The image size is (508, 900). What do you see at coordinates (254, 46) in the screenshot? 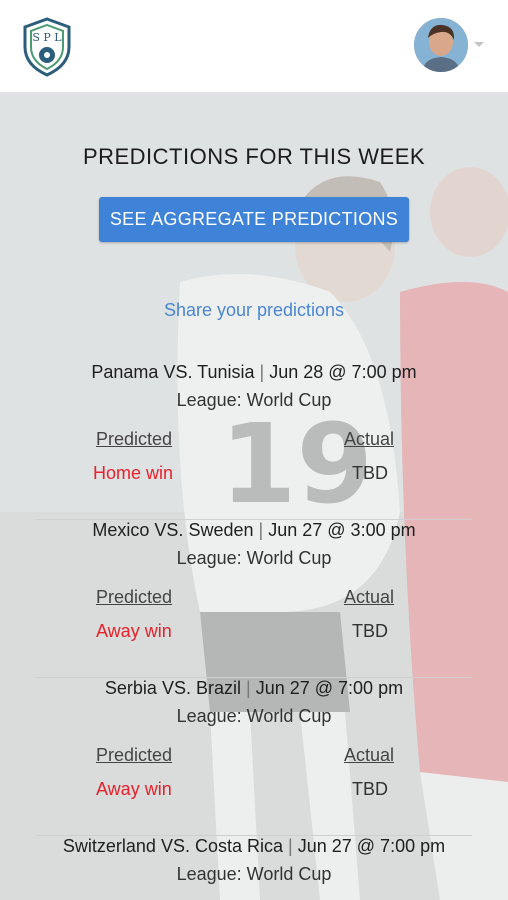
I see `top-bar: S P L` at bounding box center [254, 46].